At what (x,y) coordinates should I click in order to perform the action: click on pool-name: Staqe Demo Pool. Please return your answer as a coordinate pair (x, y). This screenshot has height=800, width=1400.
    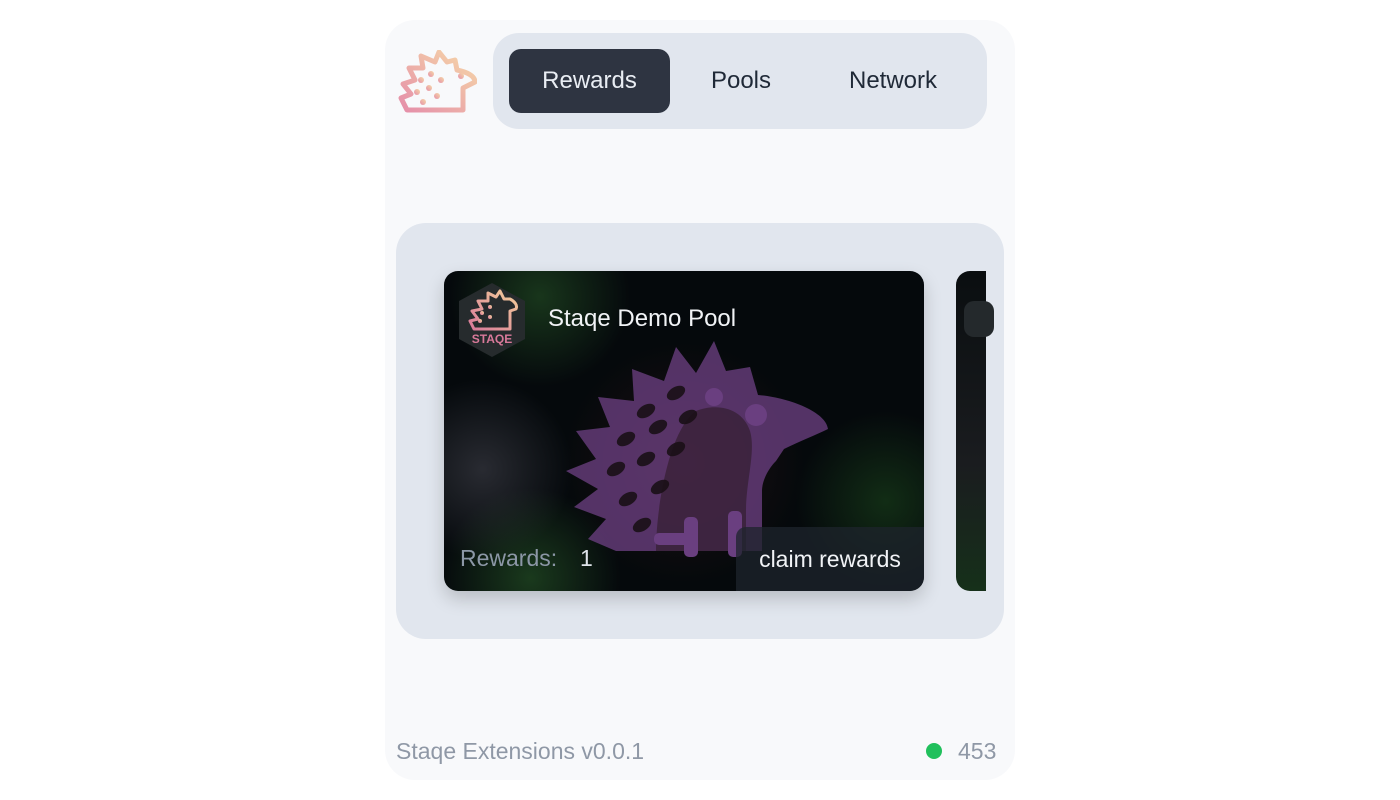
    Looking at the image, I should click on (642, 318).